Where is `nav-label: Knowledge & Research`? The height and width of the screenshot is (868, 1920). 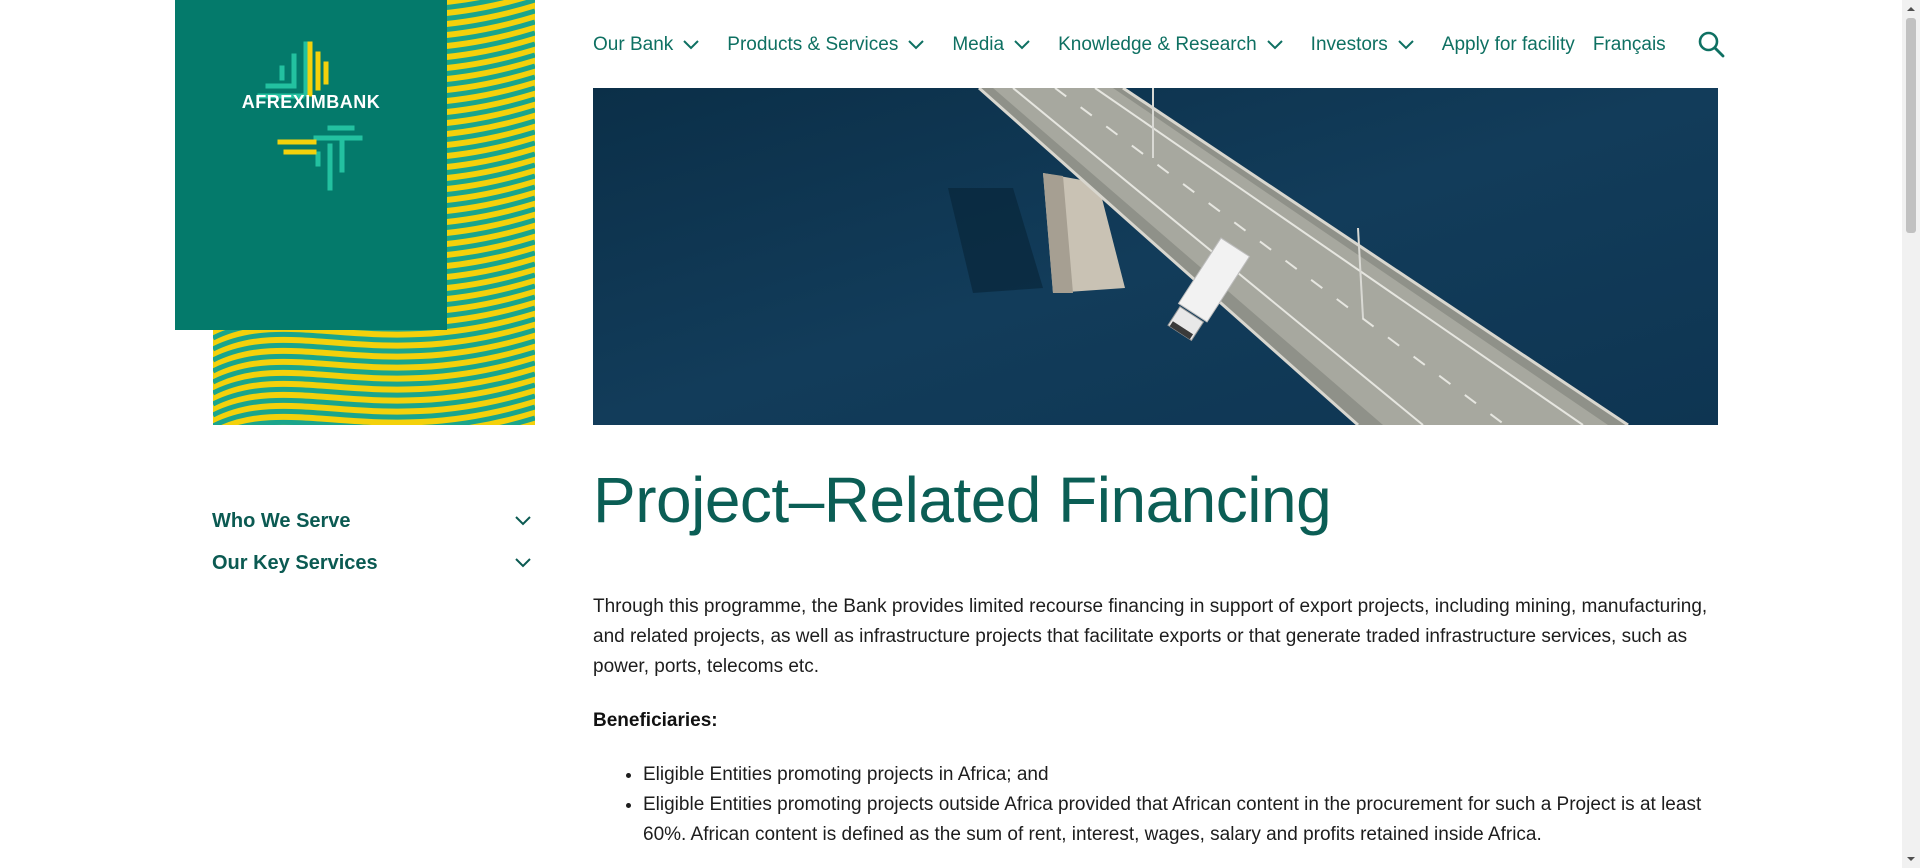
nav-label: Knowledge & Research is located at coordinates (1157, 44).